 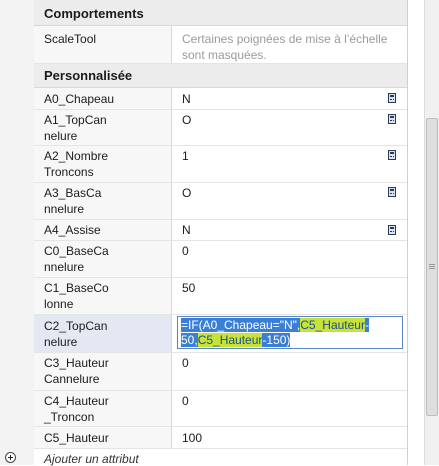 I want to click on attribute-name: C1_BaseColonne, so click(x=76, y=296).